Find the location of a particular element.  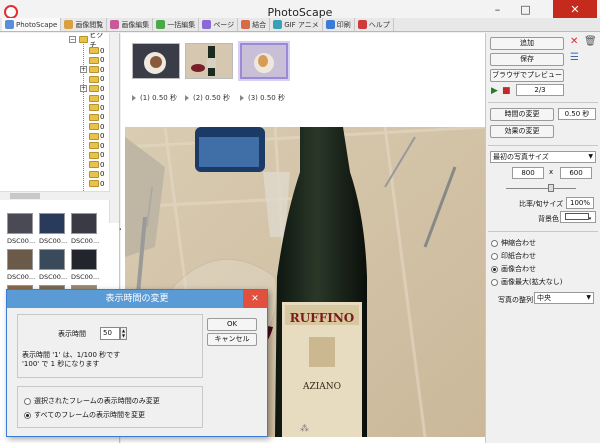

tab-editor: 画像編集 is located at coordinates (130, 24).